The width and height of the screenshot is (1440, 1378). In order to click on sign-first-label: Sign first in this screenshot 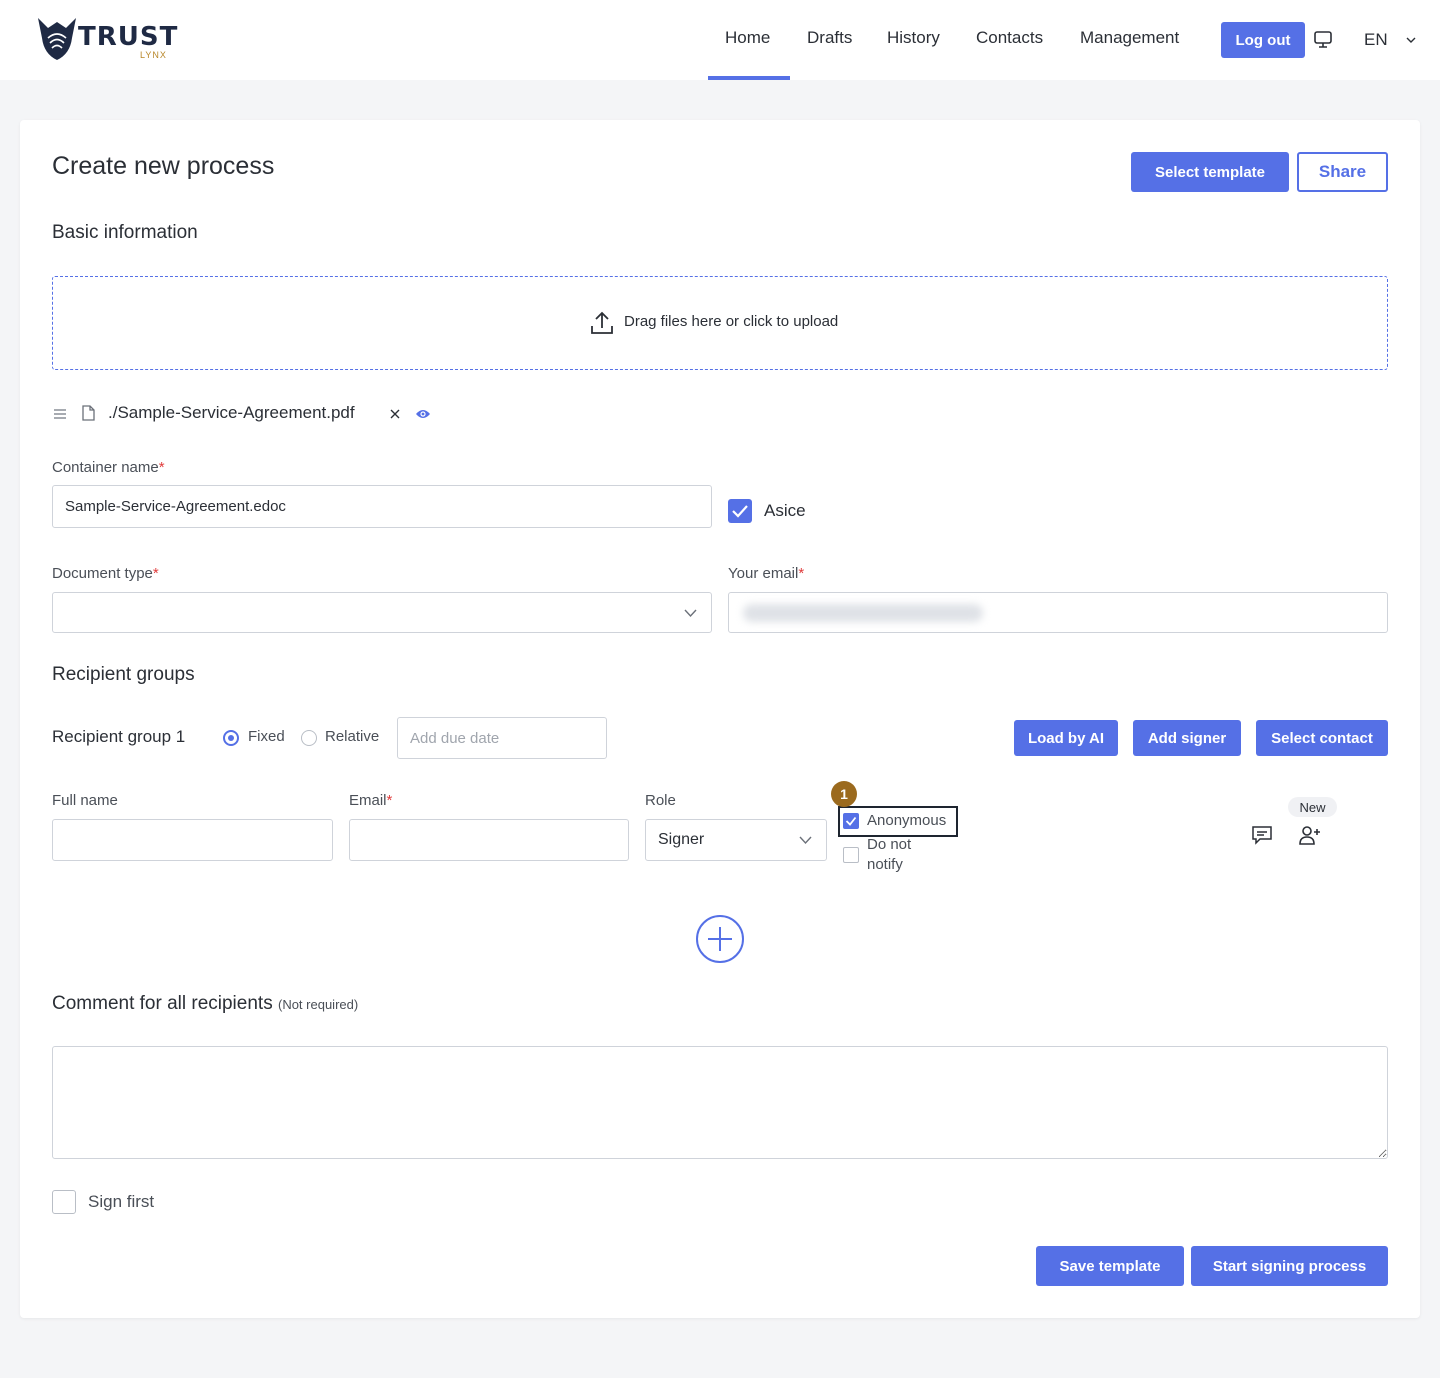, I will do `click(121, 1201)`.